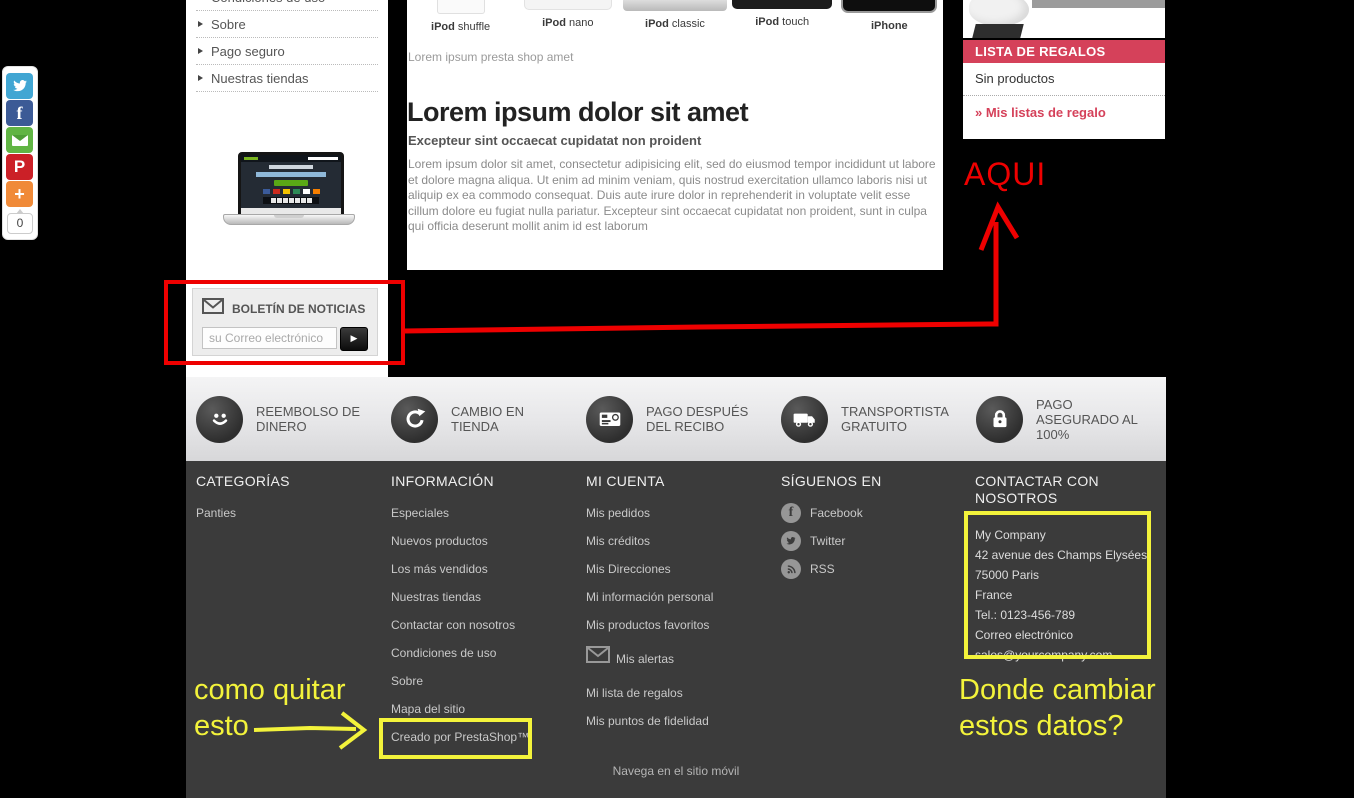 The image size is (1354, 798). I want to click on facebook-share-icon: f, so click(19, 113).